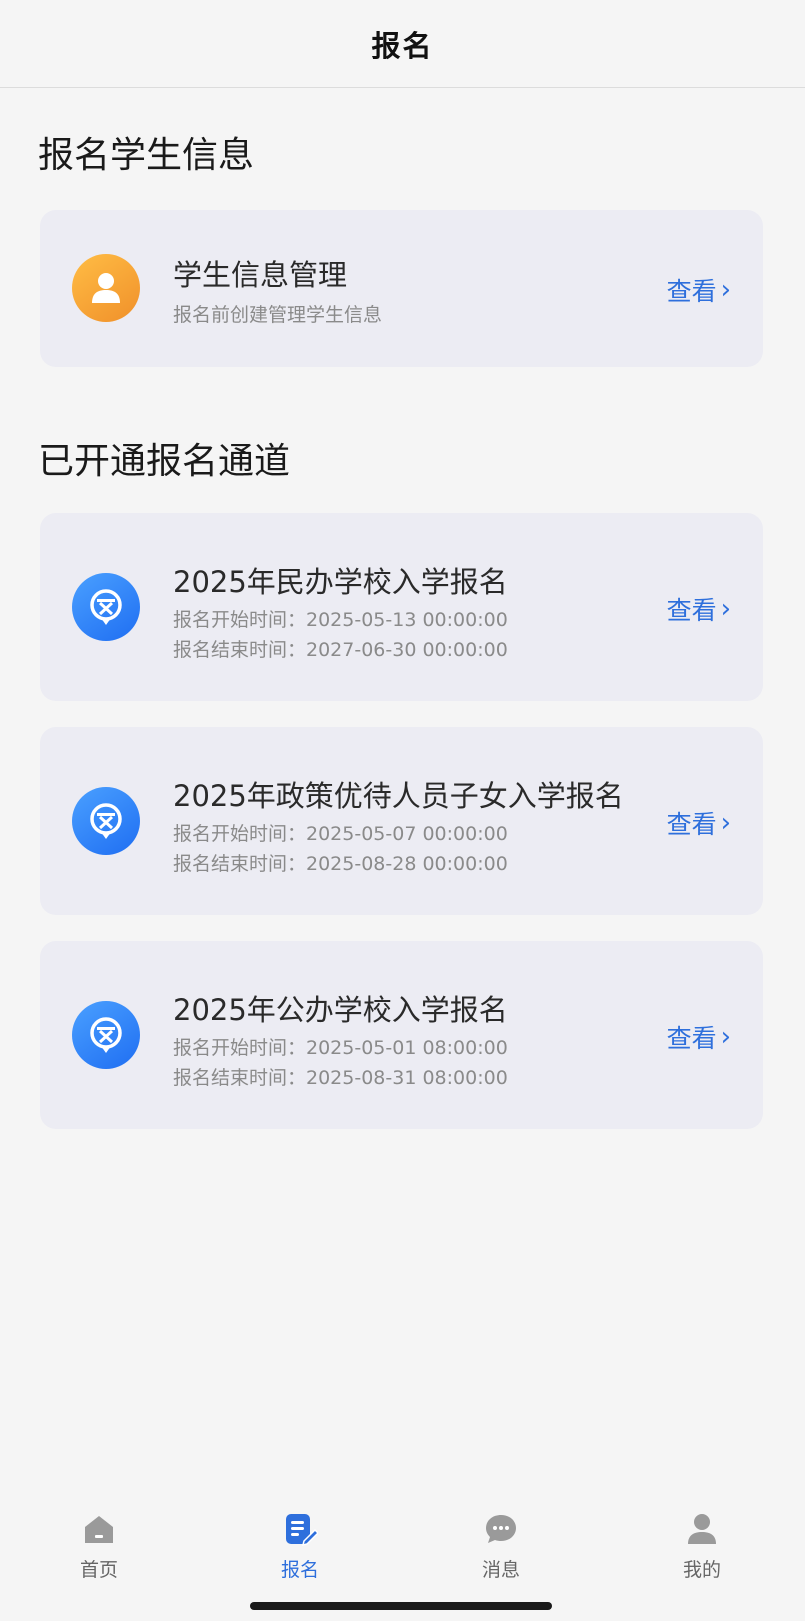 The height and width of the screenshot is (1621, 805). Describe the element at coordinates (260, 275) in the screenshot. I see `student-info-title: 学生信息管理` at that location.